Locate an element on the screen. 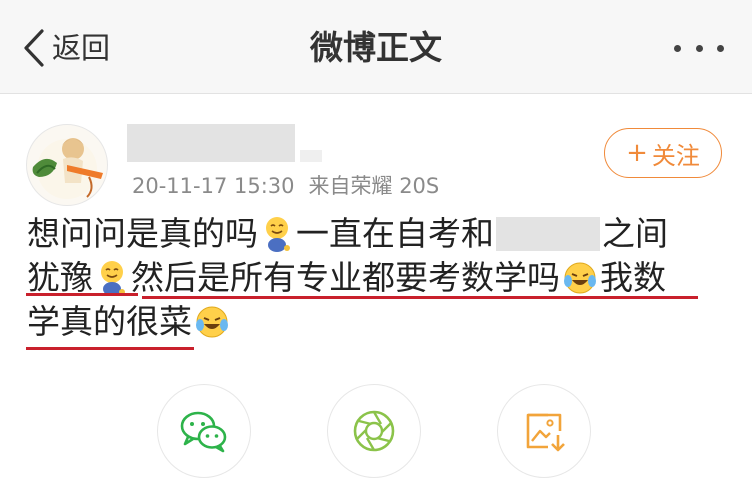  post-text: 我数 is located at coordinates (633, 277).